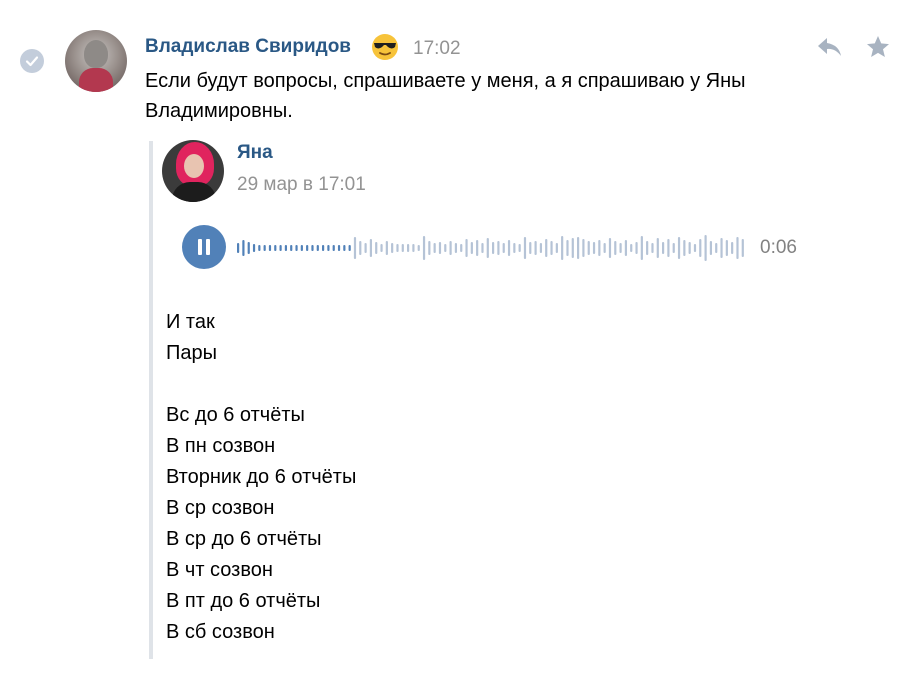  I want to click on forwarded-text-line: В ср до 6 отчёты, so click(244, 539).